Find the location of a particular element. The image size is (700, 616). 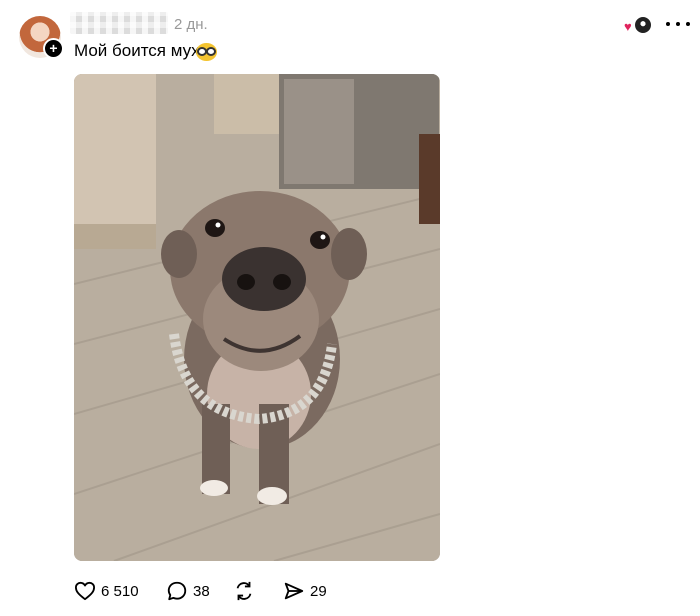

share-count: 29 is located at coordinates (318, 591).